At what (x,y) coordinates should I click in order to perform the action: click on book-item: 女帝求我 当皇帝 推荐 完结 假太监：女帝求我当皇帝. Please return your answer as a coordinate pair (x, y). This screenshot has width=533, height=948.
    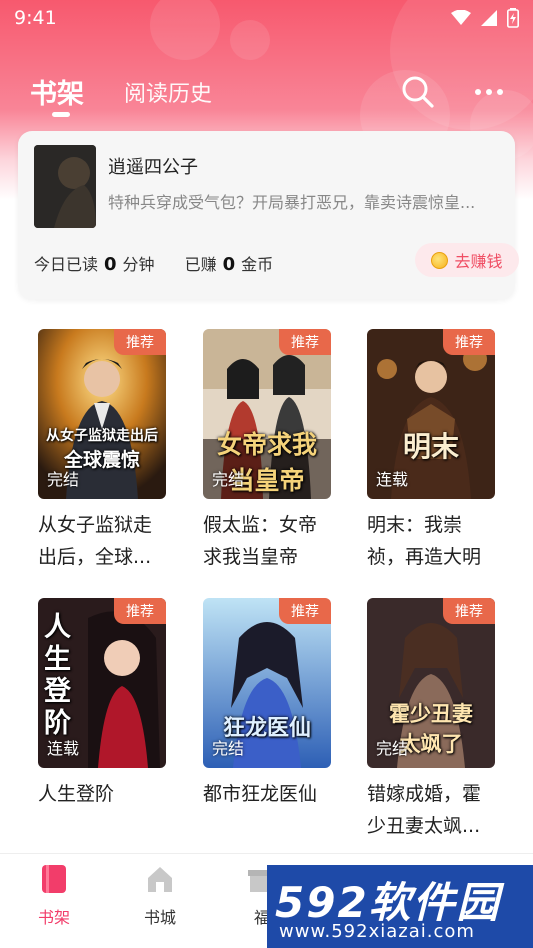
    Looking at the image, I should click on (267, 451).